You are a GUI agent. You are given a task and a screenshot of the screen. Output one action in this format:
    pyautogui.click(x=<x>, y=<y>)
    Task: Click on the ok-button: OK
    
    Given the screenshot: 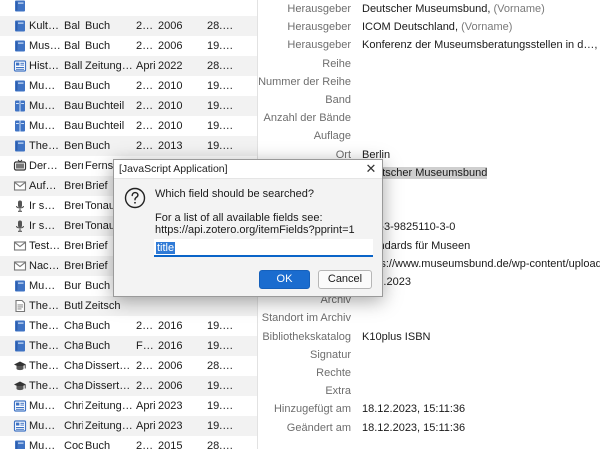 What is the action you would take?
    pyautogui.click(x=284, y=279)
    